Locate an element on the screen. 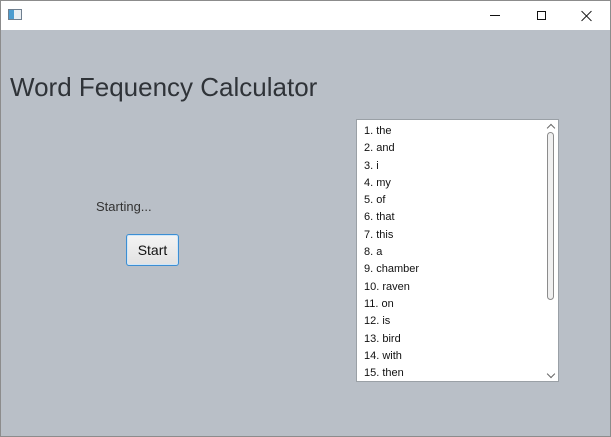 Image resolution: width=611 pixels, height=437 pixels. list-item: 8. a is located at coordinates (451, 252).